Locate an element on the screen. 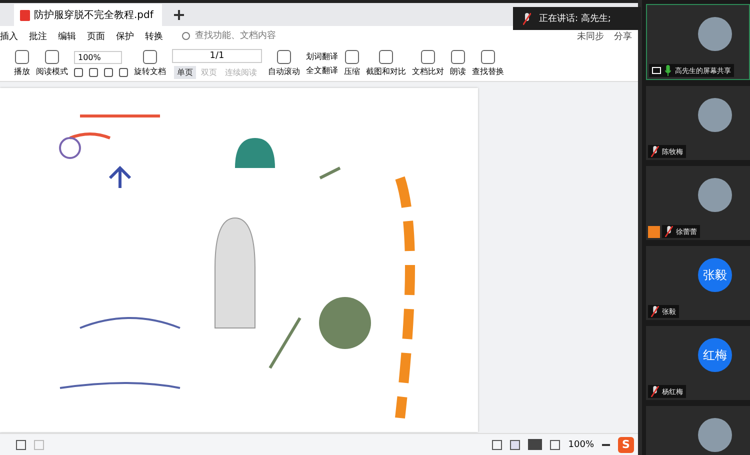  zoom-level: 100% is located at coordinates (581, 445).